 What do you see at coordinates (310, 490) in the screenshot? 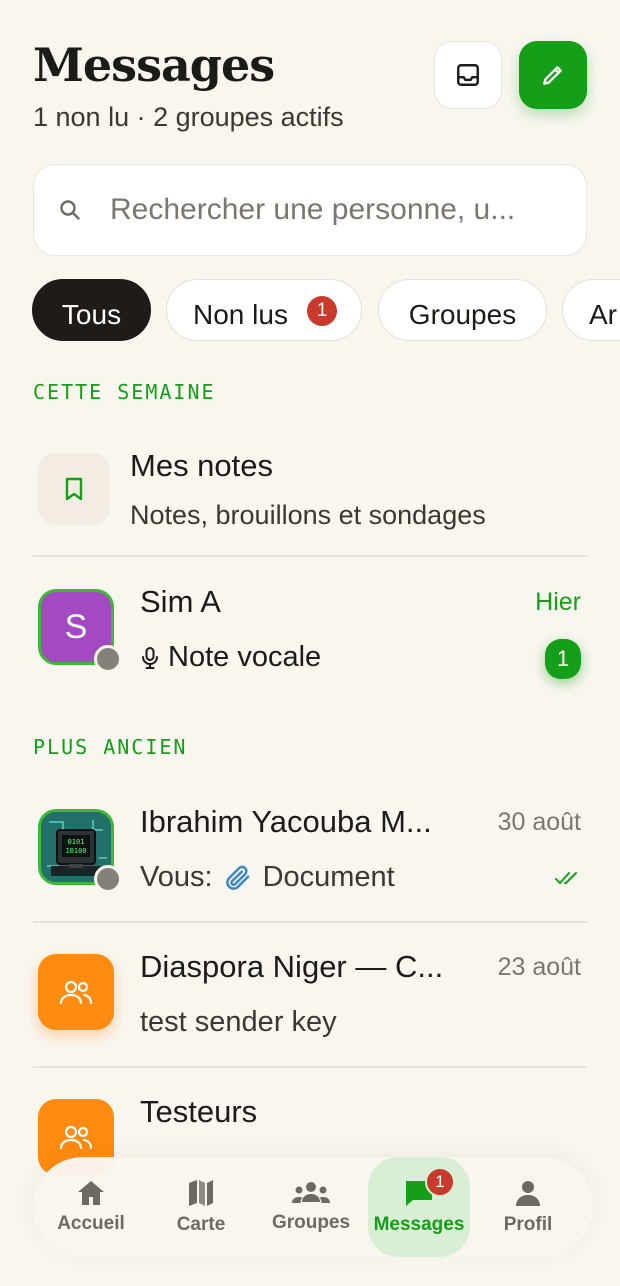
I see `notes-row: Mes notes Notes, brouillons et sondages` at bounding box center [310, 490].